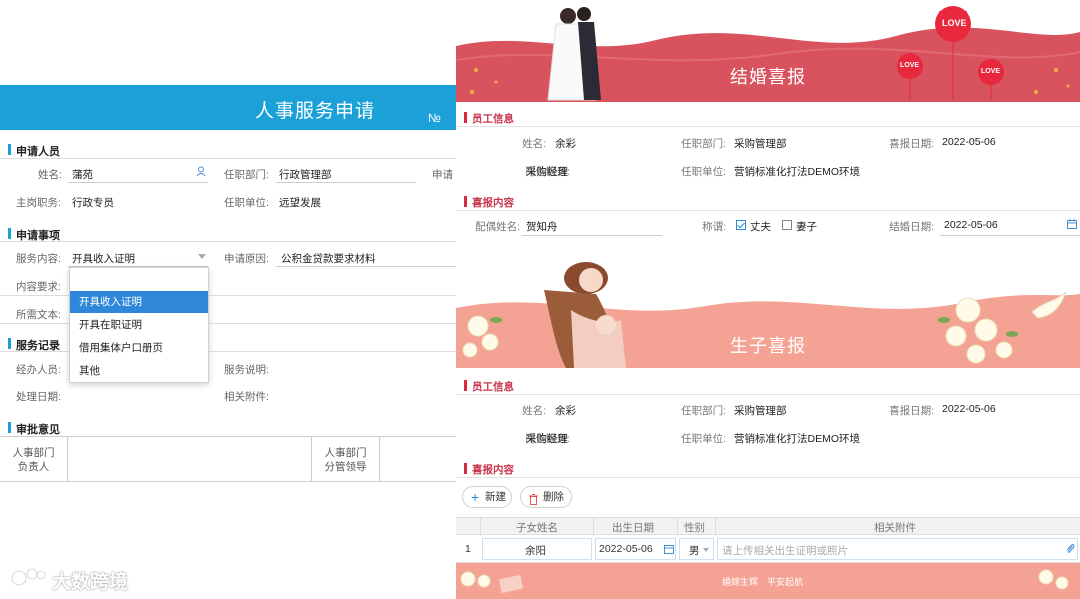 The image size is (1080, 599). I want to click on gender-select: 男, so click(696, 549).